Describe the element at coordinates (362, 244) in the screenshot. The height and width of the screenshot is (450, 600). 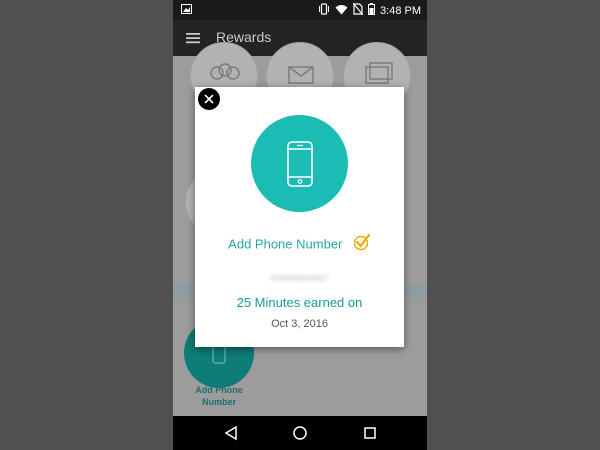
I see `checkmark-icon` at that location.